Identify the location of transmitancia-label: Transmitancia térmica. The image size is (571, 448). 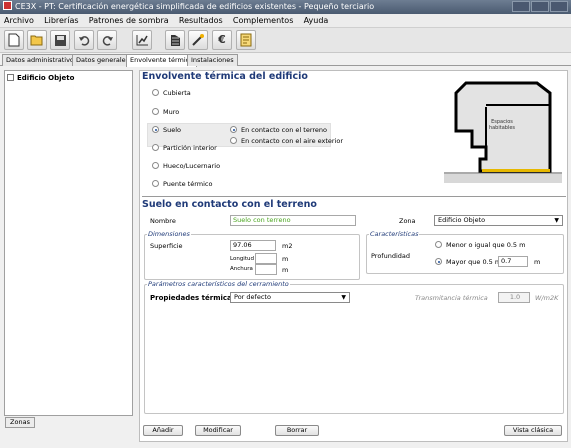
(451, 298).